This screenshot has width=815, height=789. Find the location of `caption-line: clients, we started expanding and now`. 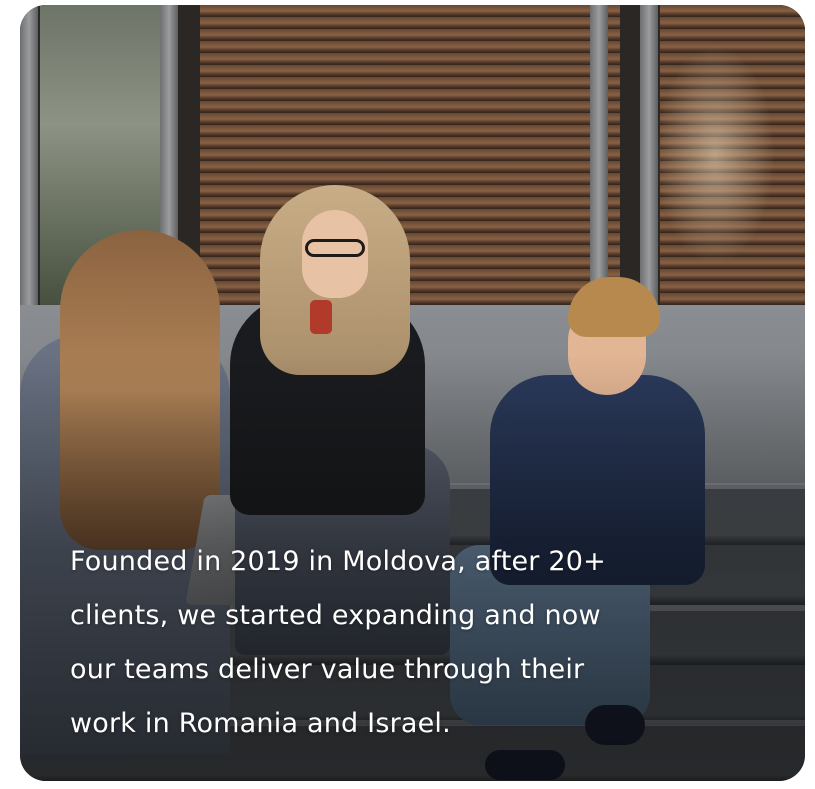

caption-line: clients, we started expanding and now is located at coordinates (335, 615).